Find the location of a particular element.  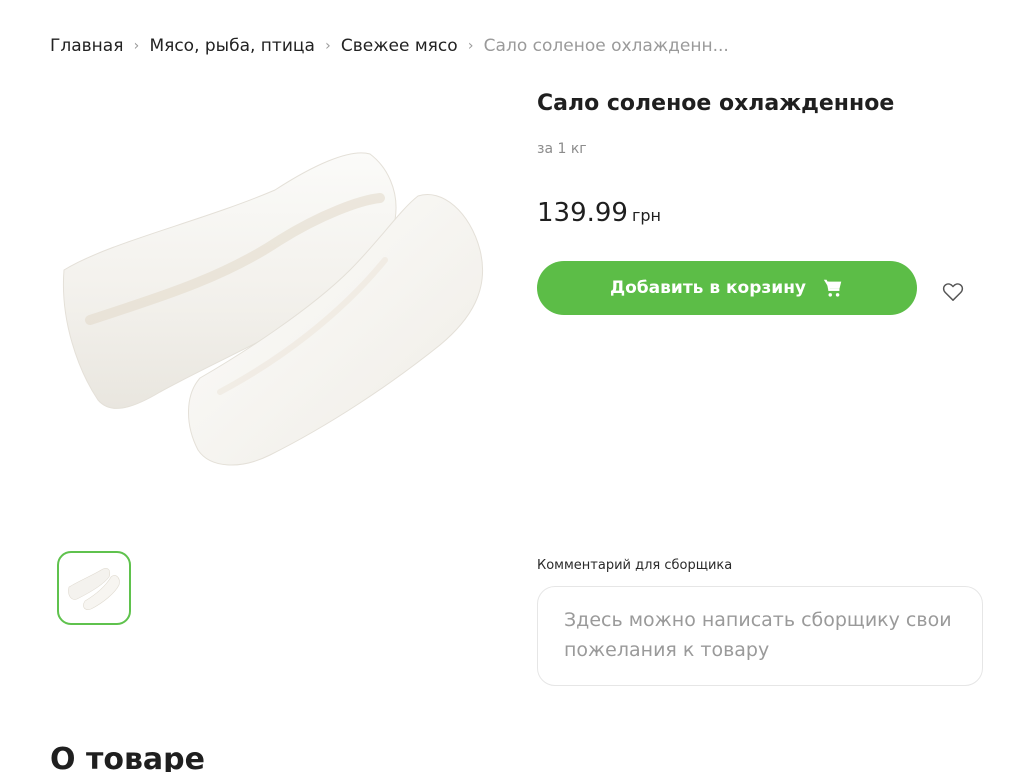

comment-label: Комментарий для сборщика is located at coordinates (635, 565).